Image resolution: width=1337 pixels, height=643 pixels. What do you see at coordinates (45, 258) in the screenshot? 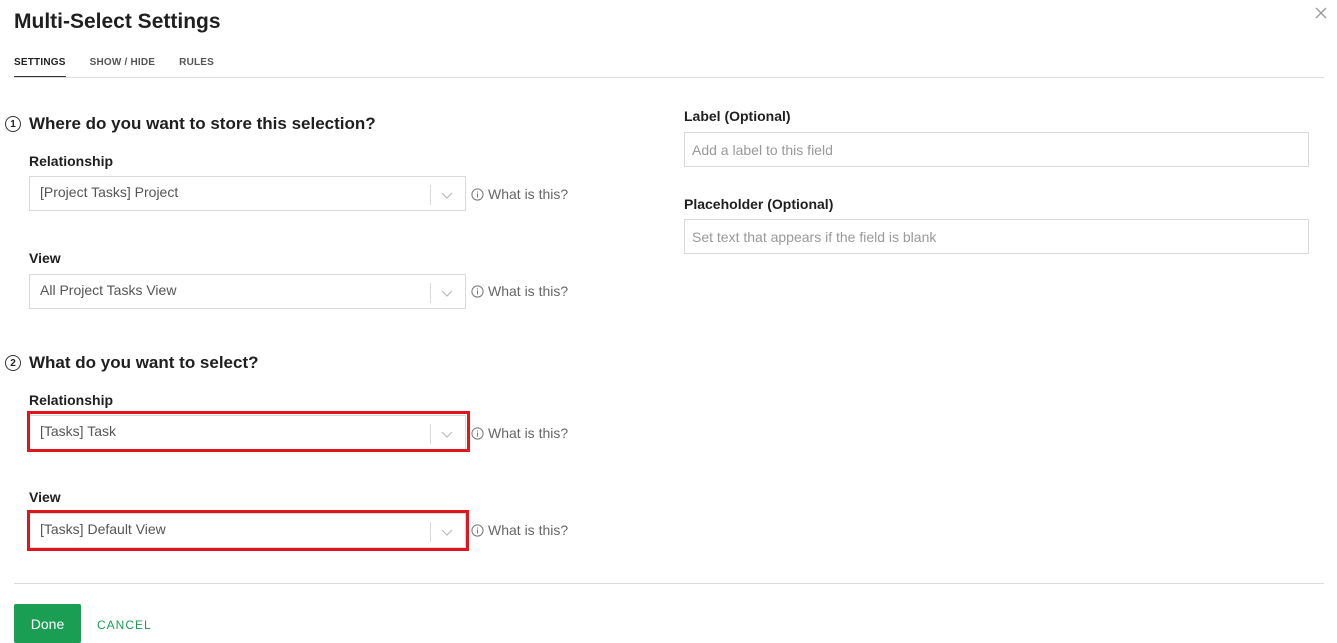
I see `view-label-1: View` at bounding box center [45, 258].